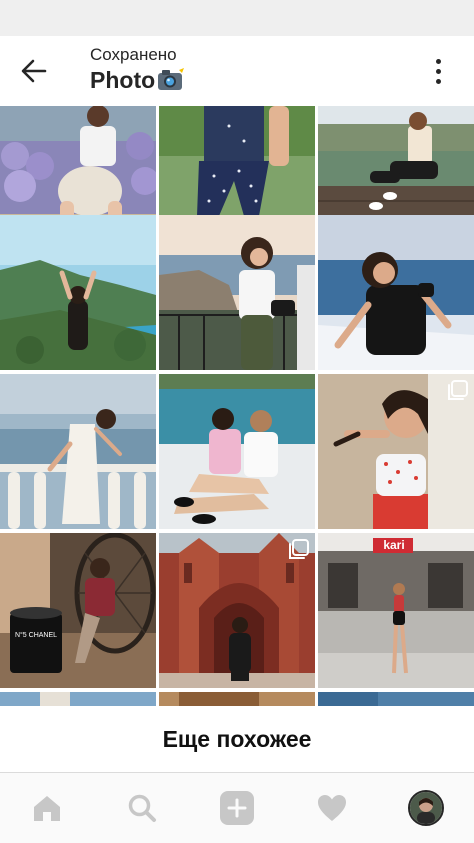 The width and height of the screenshot is (474, 843). What do you see at coordinates (36, 635) in the screenshot?
I see `chanel-label: N°5 CHANEL` at bounding box center [36, 635].